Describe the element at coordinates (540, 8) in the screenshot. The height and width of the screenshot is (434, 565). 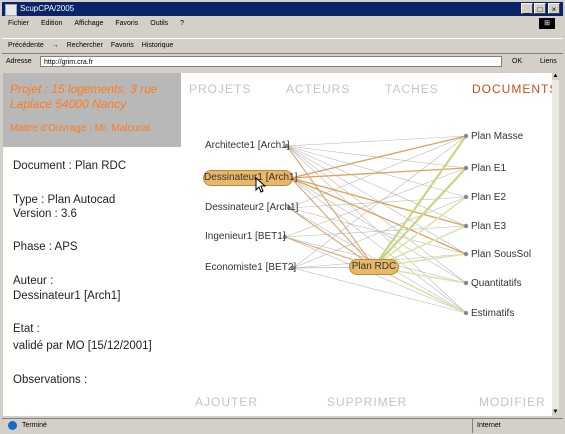
I see `maximize-button: □` at that location.